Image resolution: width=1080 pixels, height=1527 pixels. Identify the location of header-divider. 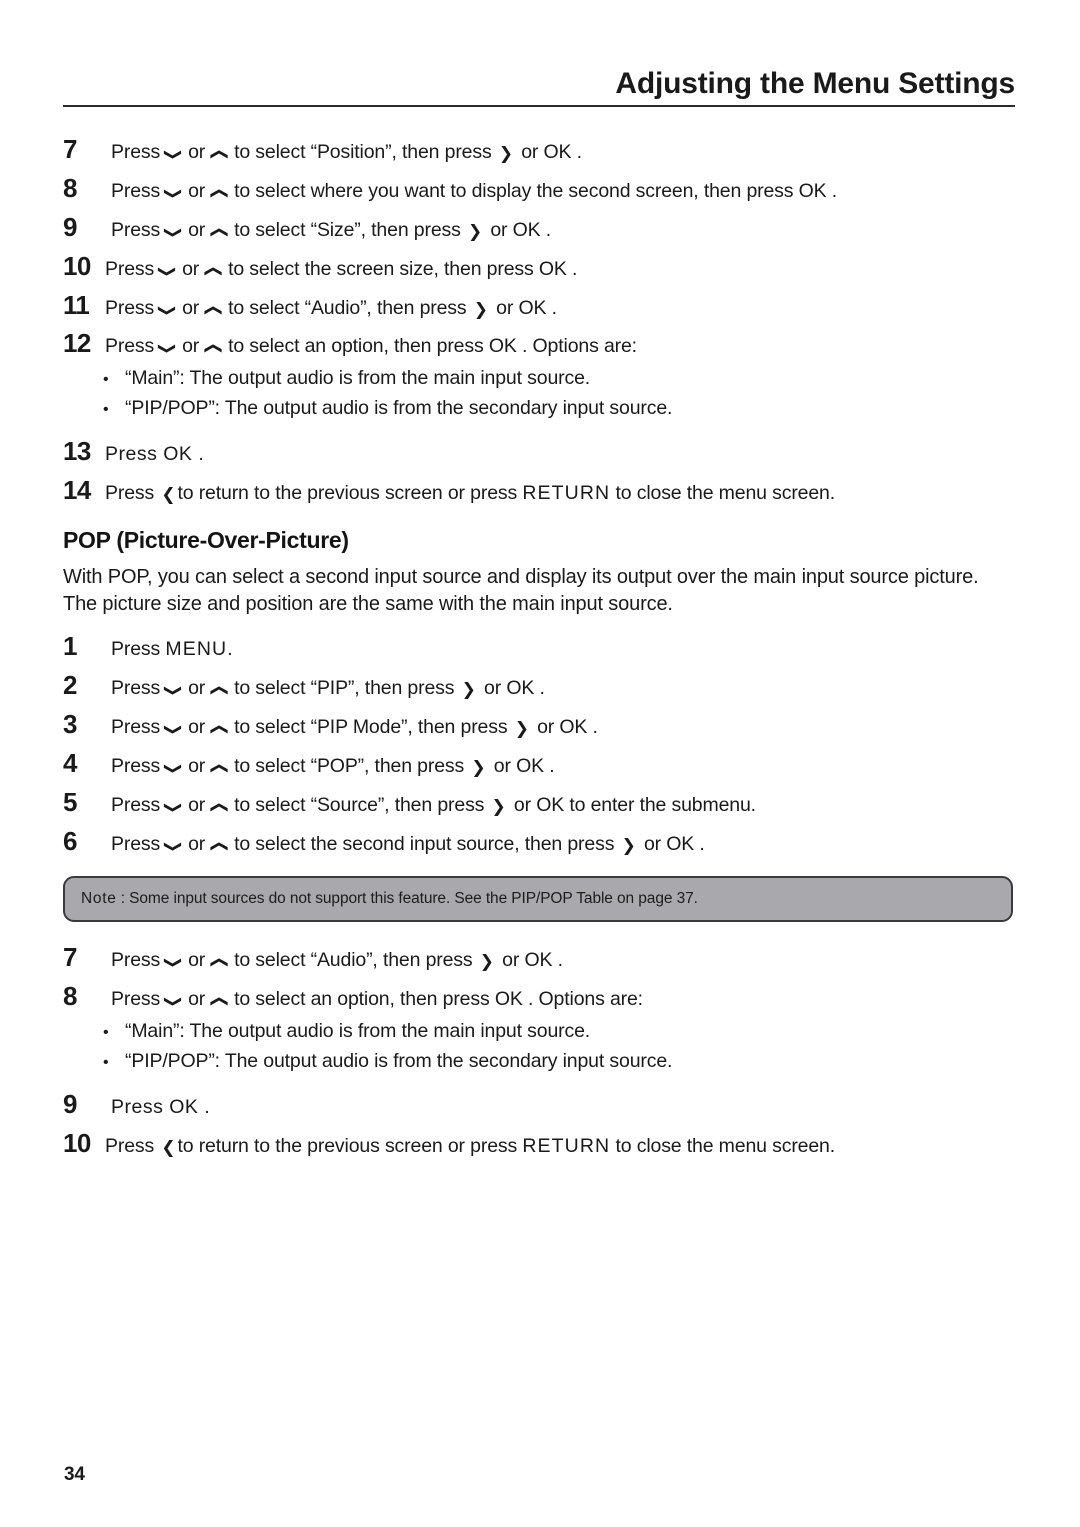
(539, 106).